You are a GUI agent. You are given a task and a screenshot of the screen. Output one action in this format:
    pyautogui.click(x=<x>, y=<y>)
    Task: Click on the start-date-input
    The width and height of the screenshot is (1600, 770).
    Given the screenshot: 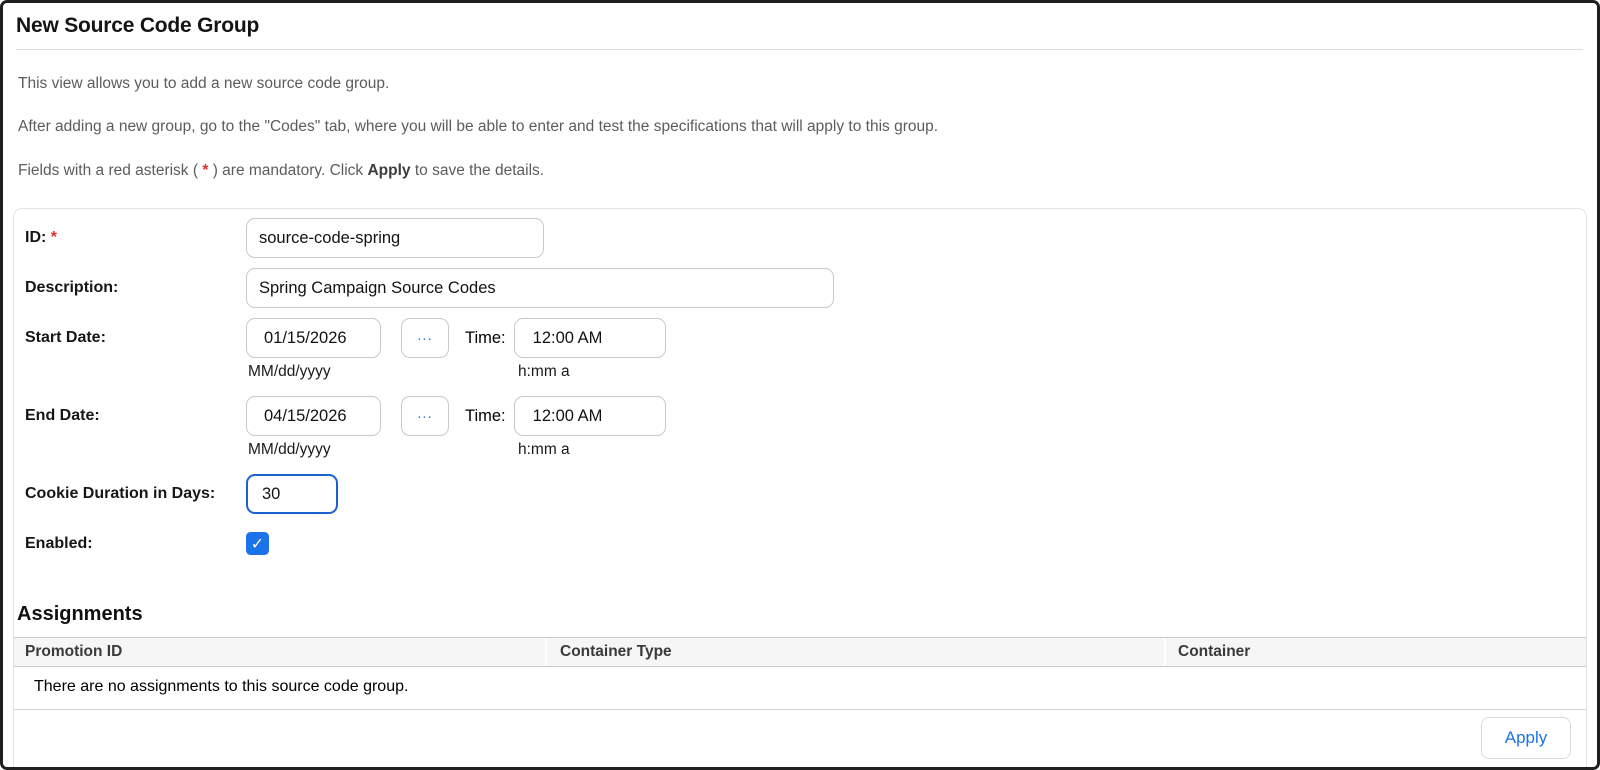 What is the action you would take?
    pyautogui.click(x=313, y=338)
    